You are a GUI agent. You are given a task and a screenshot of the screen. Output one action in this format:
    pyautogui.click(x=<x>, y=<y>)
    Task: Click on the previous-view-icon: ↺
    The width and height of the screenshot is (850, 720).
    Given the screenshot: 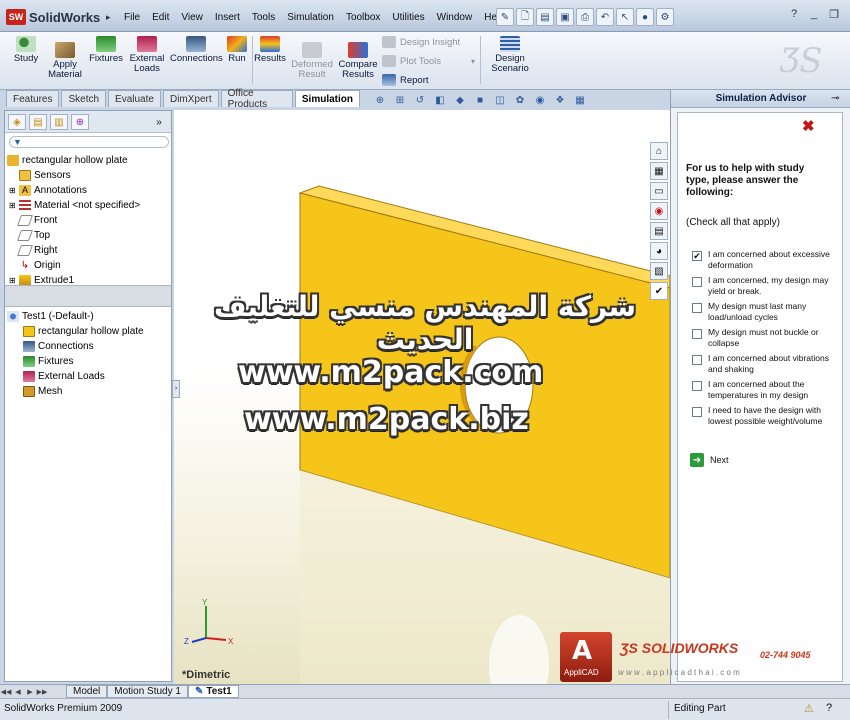 What is the action you would take?
    pyautogui.click(x=420, y=100)
    